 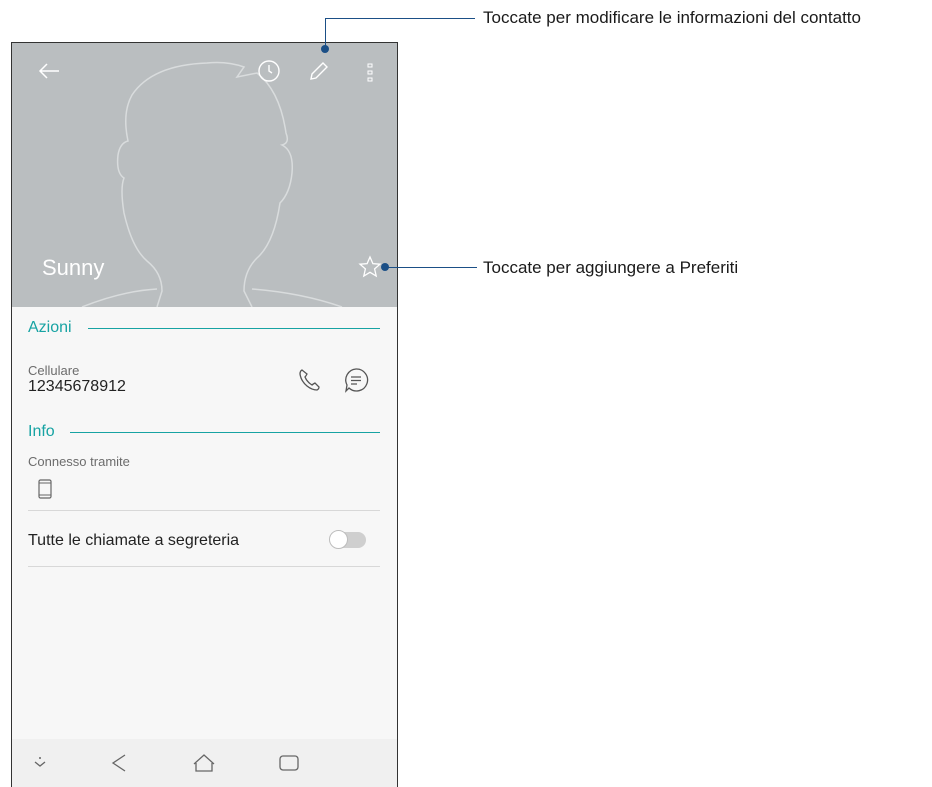 I want to click on contact-header: Sunny, so click(x=204, y=175).